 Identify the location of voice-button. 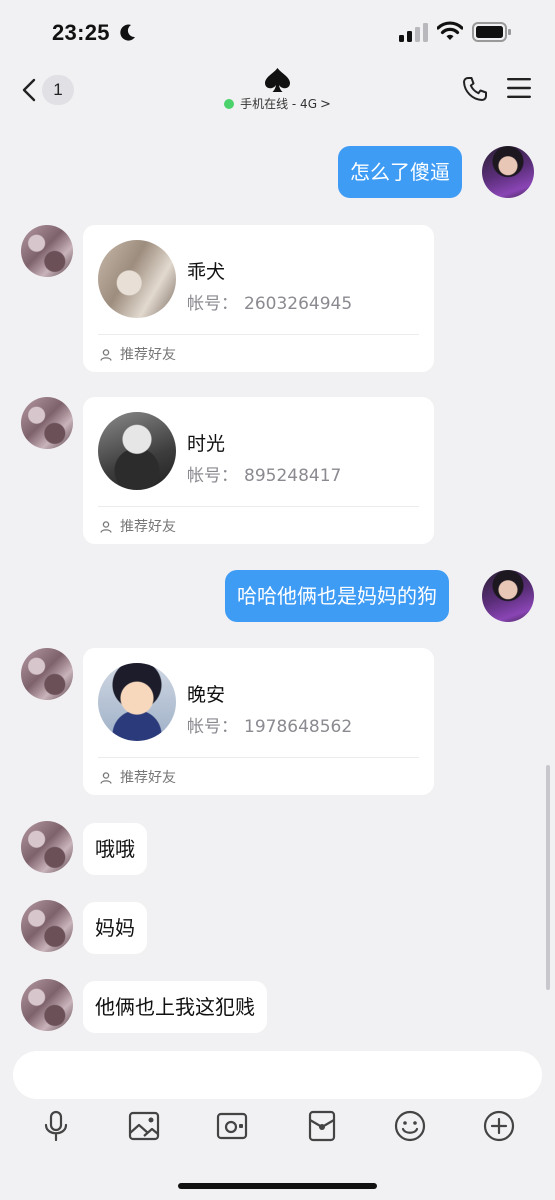
(56, 1126).